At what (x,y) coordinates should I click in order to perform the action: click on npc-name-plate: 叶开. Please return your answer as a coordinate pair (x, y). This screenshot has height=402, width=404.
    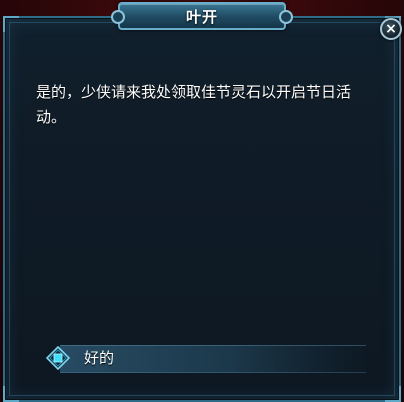
    Looking at the image, I should click on (202, 16).